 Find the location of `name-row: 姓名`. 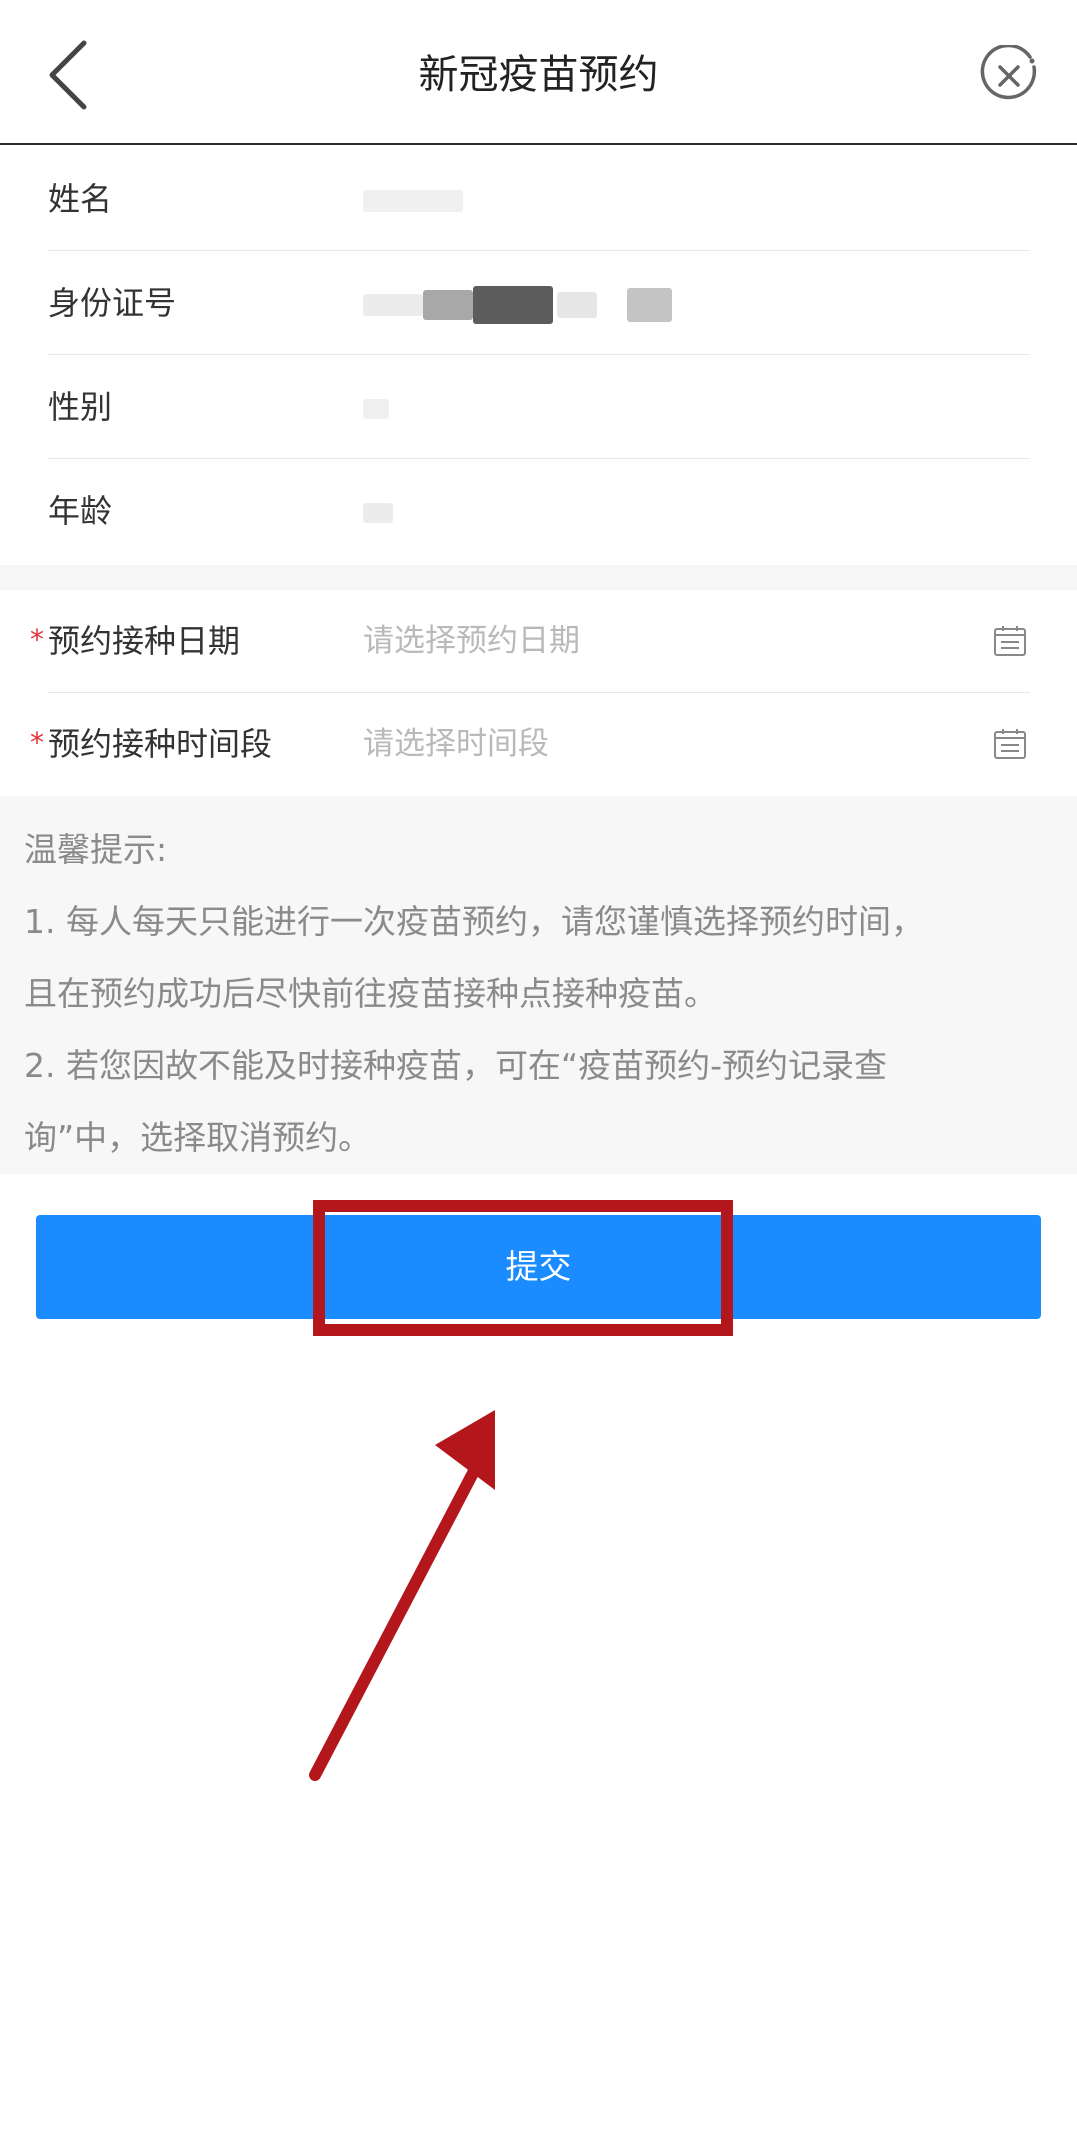

name-row: 姓名 is located at coordinates (539, 199).